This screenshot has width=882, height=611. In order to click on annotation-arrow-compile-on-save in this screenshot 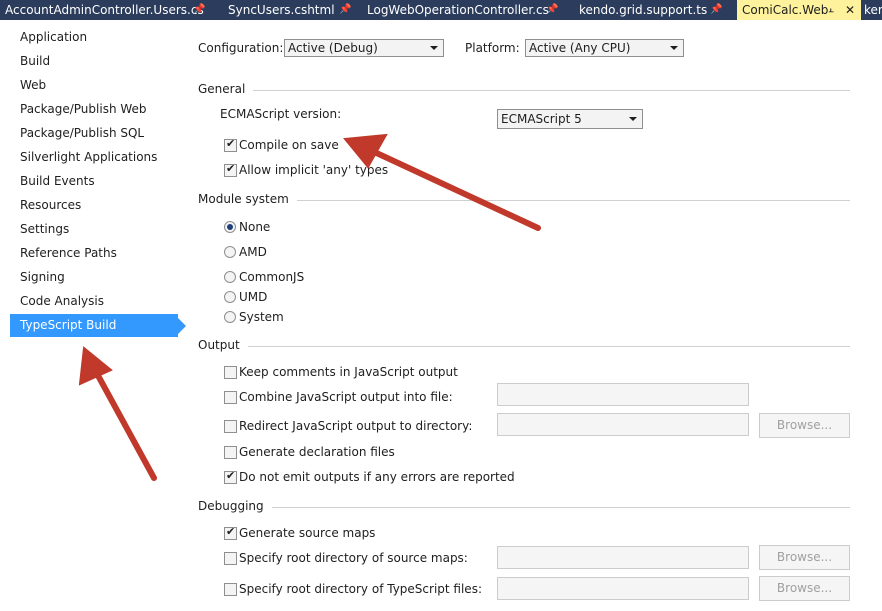, I will do `click(442, 182)`.